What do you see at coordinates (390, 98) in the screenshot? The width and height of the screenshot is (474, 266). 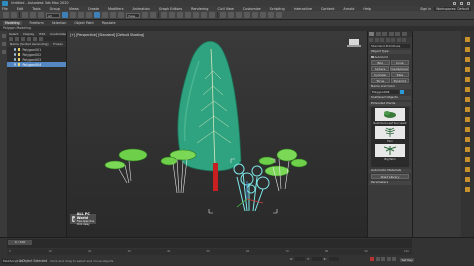 I see `scattered-objects-header: Scattered Objects` at bounding box center [390, 98].